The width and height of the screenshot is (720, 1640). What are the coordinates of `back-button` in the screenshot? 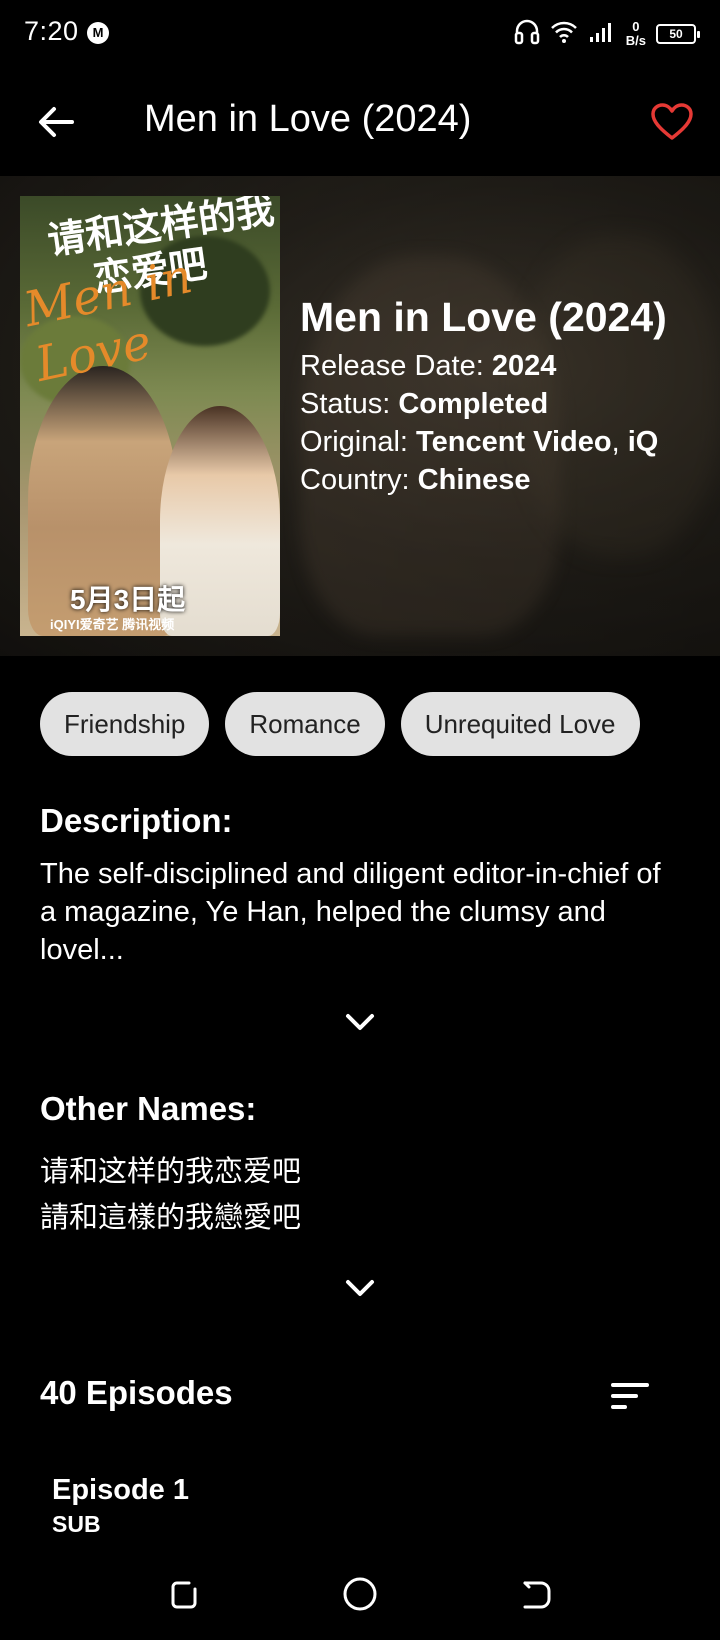 It's located at (56, 122).